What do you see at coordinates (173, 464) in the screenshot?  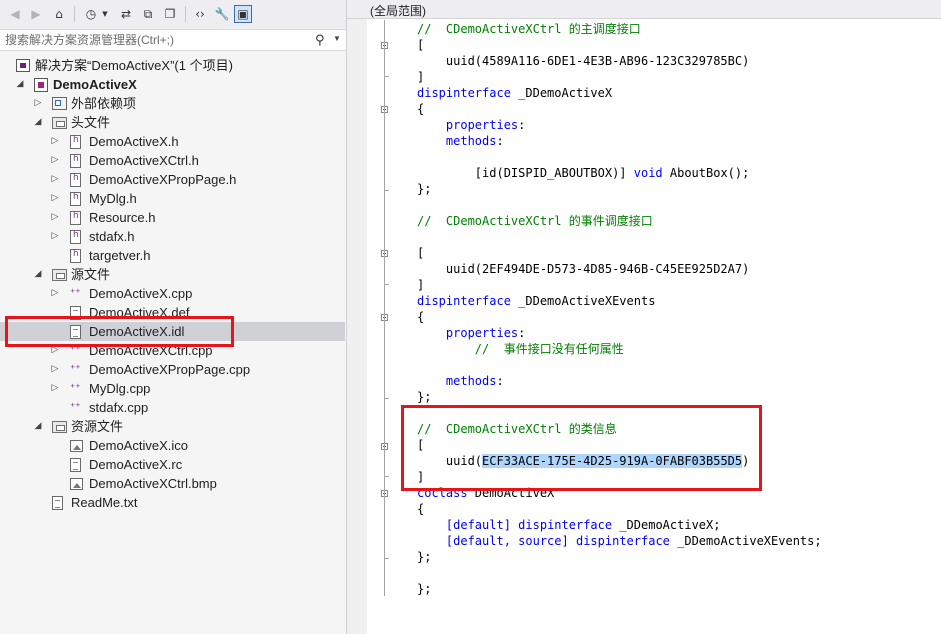 I see `tree-item: DemoActiveX.rc` at bounding box center [173, 464].